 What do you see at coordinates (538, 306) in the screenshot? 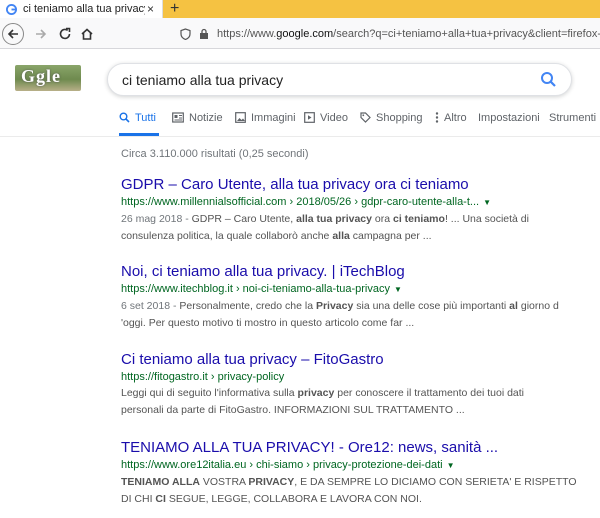
I see `snippet-text: giorno d` at bounding box center [538, 306].